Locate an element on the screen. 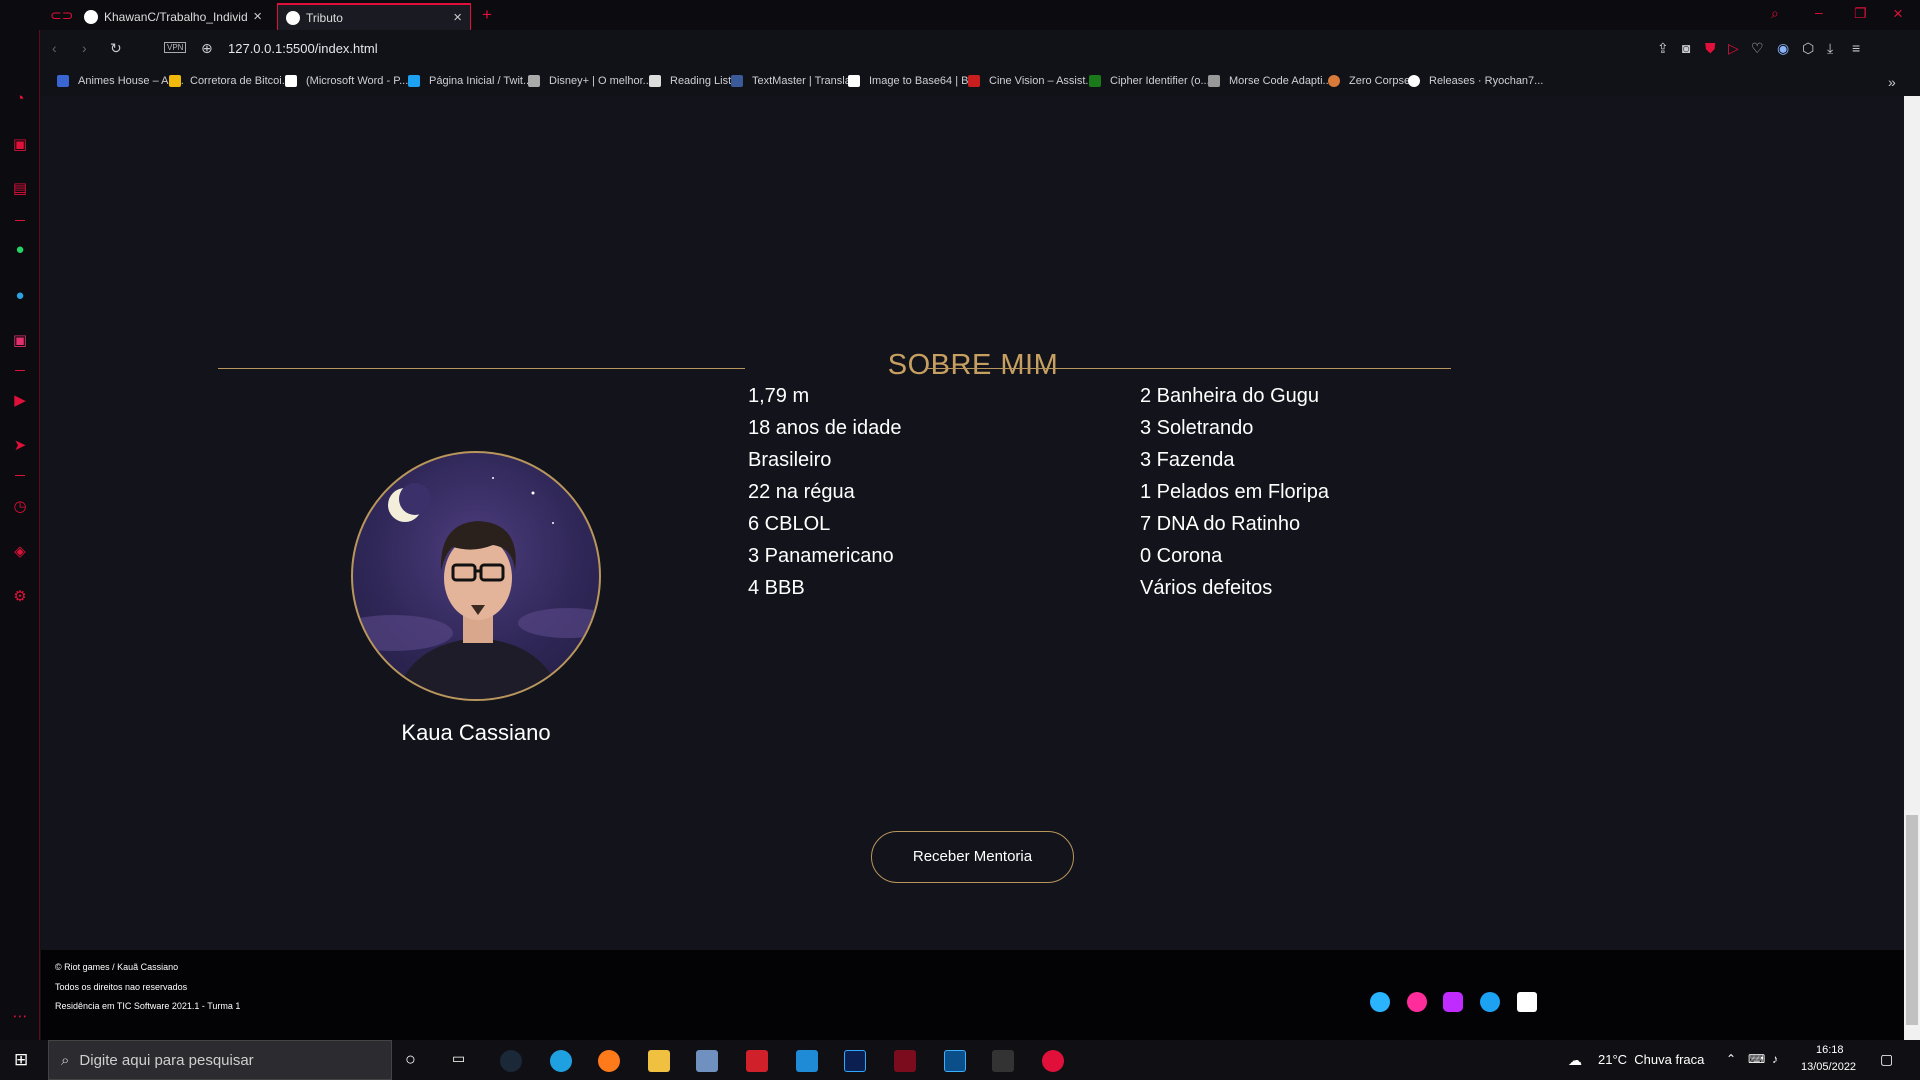 This screenshot has width=1920, height=1080. cube-icon: ⬡ is located at coordinates (1808, 48).